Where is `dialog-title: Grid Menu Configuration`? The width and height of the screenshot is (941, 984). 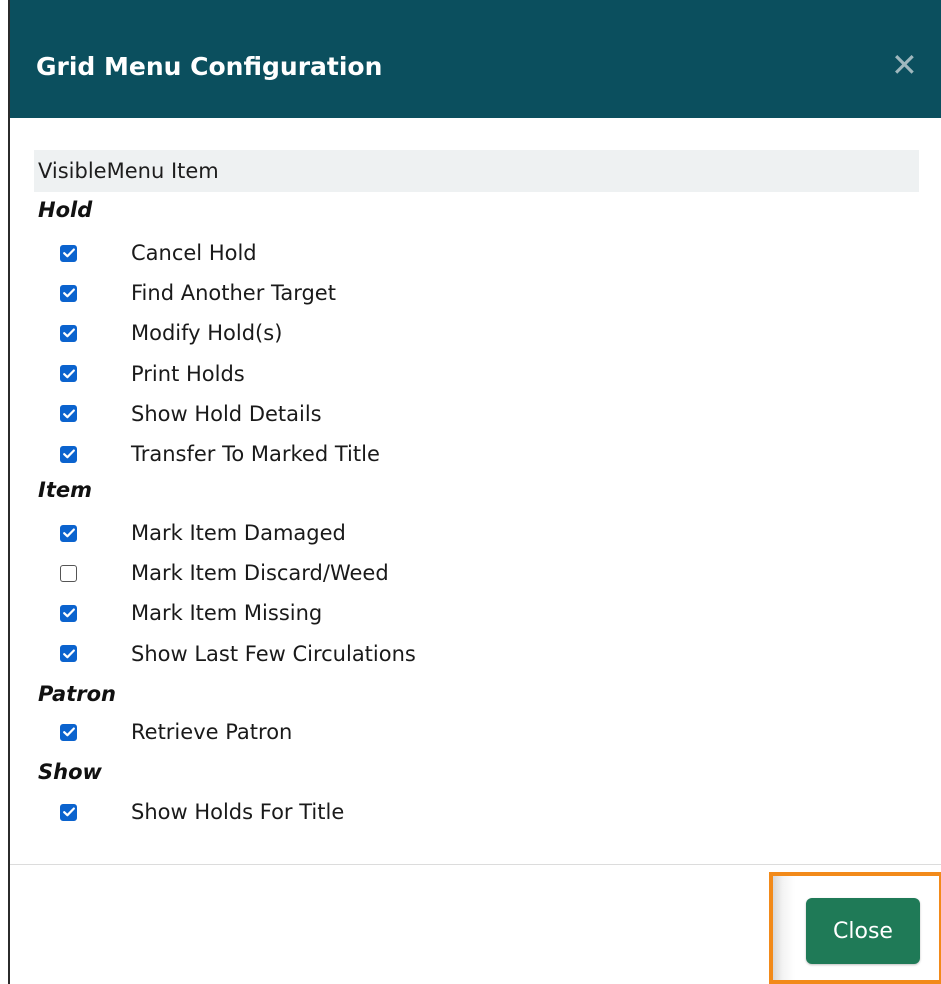 dialog-title: Grid Menu Configuration is located at coordinates (209, 66).